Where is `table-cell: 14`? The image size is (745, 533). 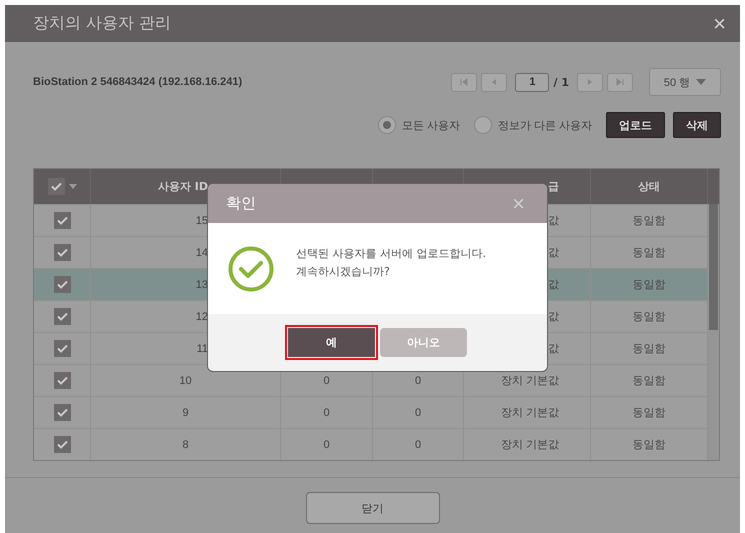 table-cell: 14 is located at coordinates (202, 252).